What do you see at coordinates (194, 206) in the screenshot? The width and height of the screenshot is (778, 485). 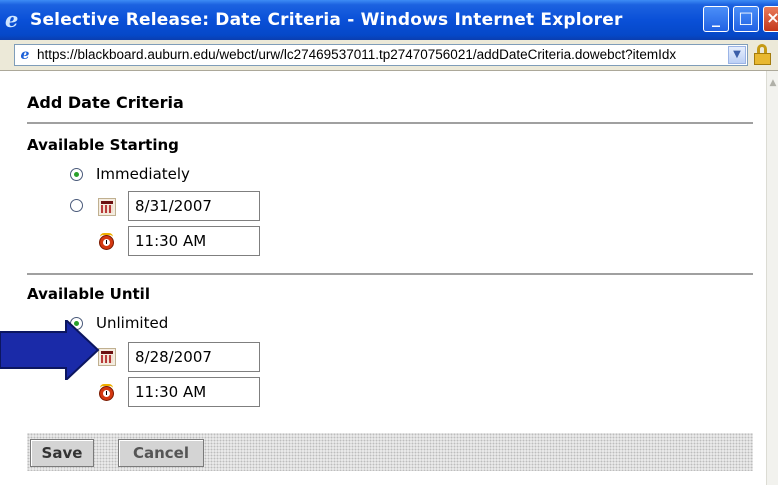 I see `starting-date-field: 8/31/2007` at bounding box center [194, 206].